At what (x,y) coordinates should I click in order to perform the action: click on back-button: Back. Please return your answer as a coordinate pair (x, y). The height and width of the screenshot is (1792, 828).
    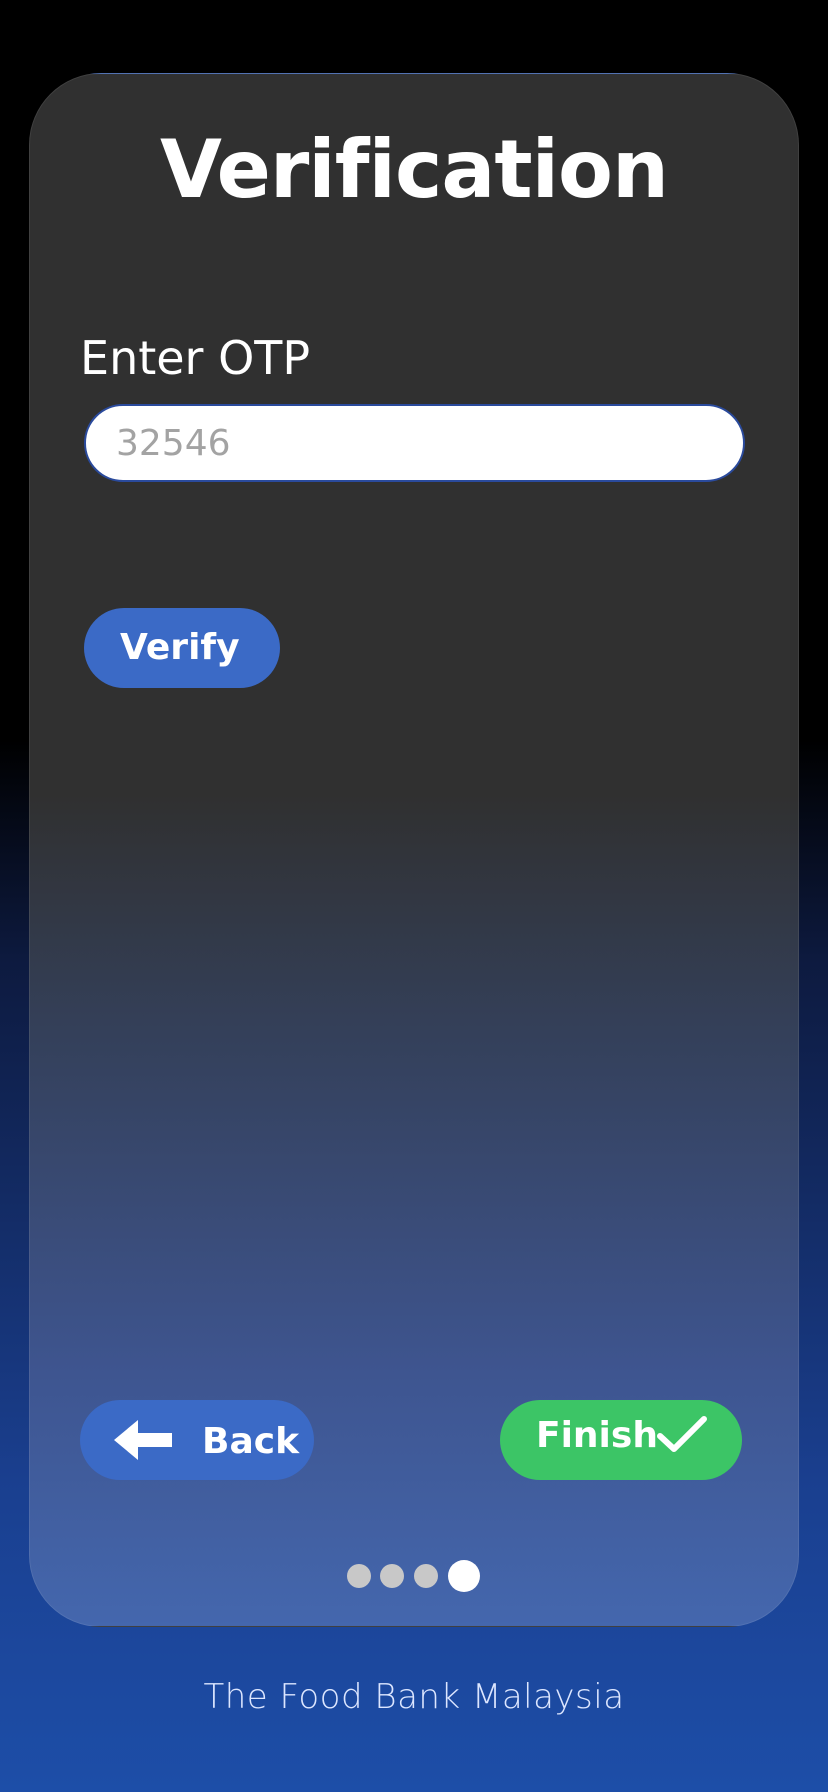
    Looking at the image, I should click on (197, 1440).